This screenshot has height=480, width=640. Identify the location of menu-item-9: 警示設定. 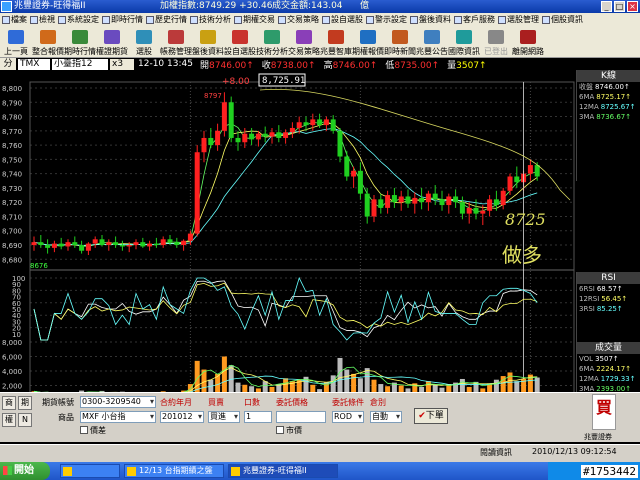
(386, 19).